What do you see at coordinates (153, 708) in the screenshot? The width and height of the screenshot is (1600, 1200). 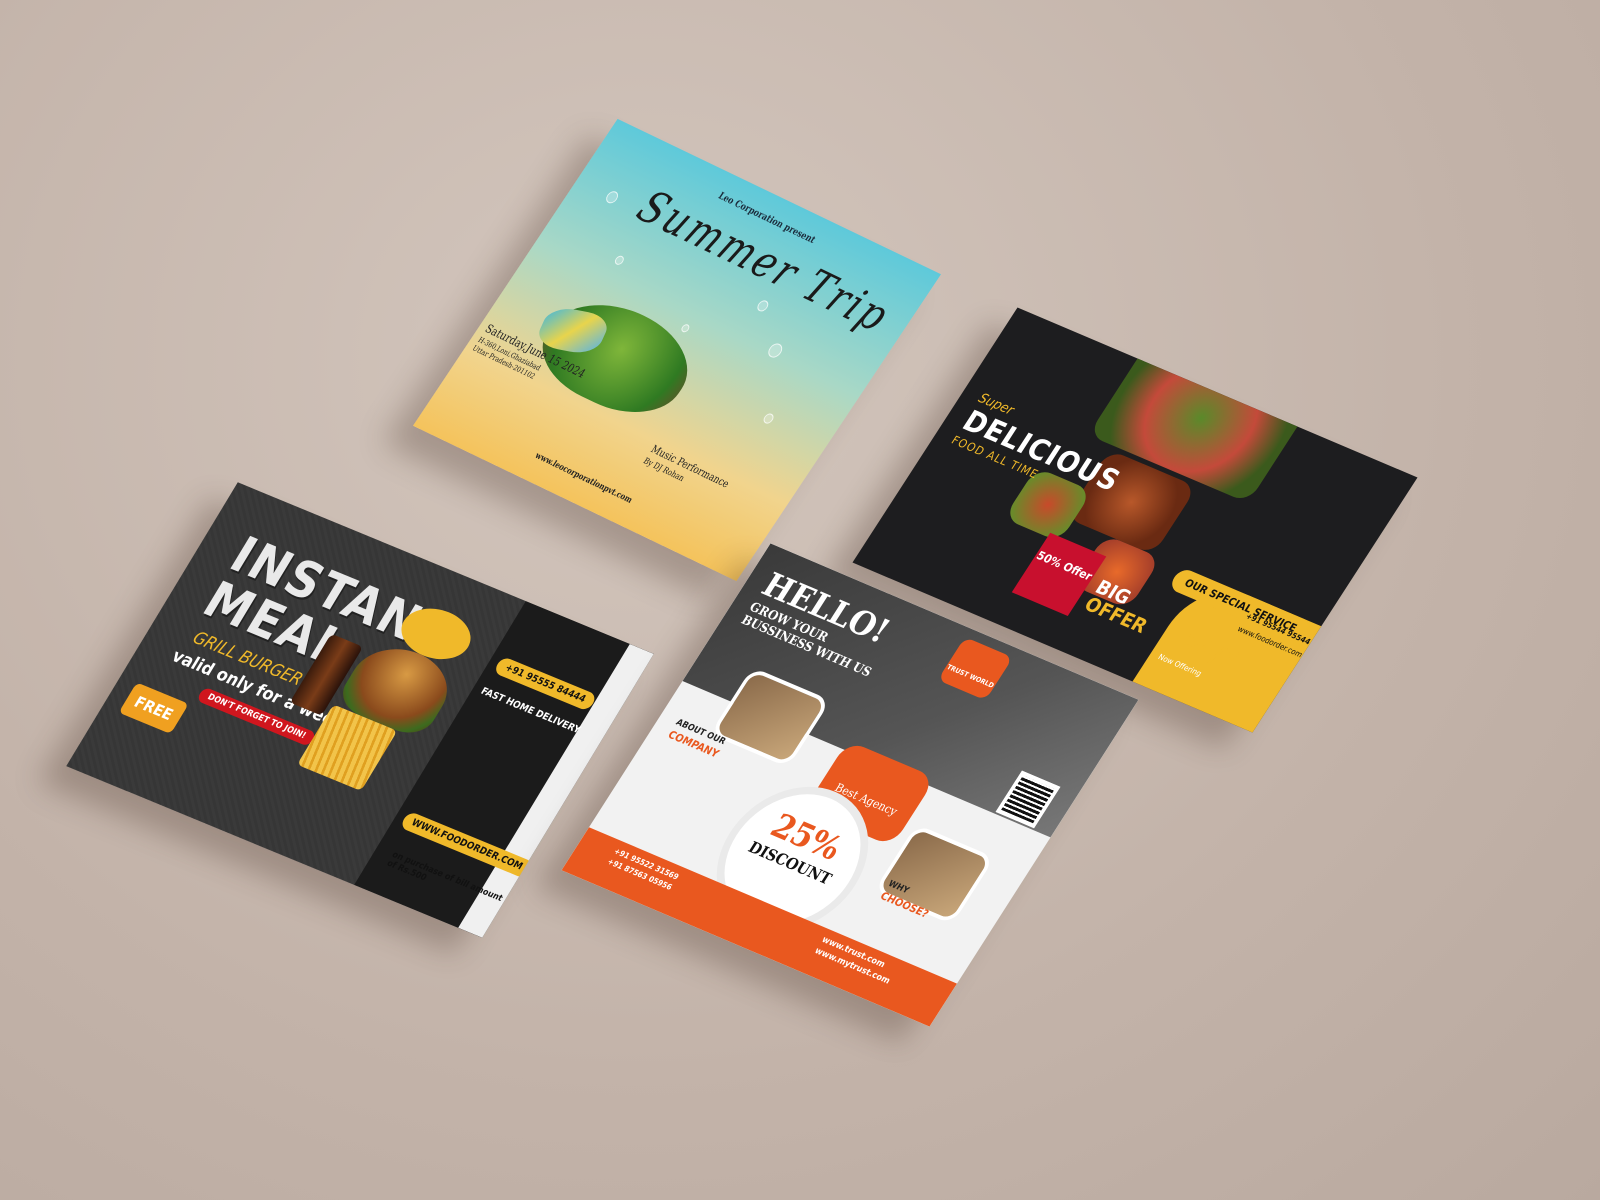 I see `free-tag: FREE` at bounding box center [153, 708].